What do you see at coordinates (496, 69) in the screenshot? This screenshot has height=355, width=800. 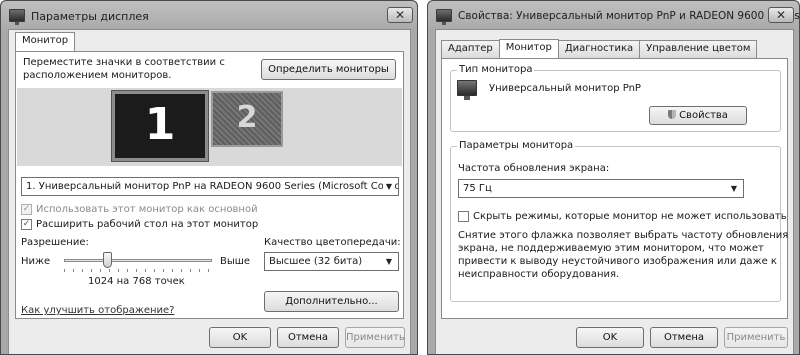 I see `monitor-type-group-title: Тип монитора` at bounding box center [496, 69].